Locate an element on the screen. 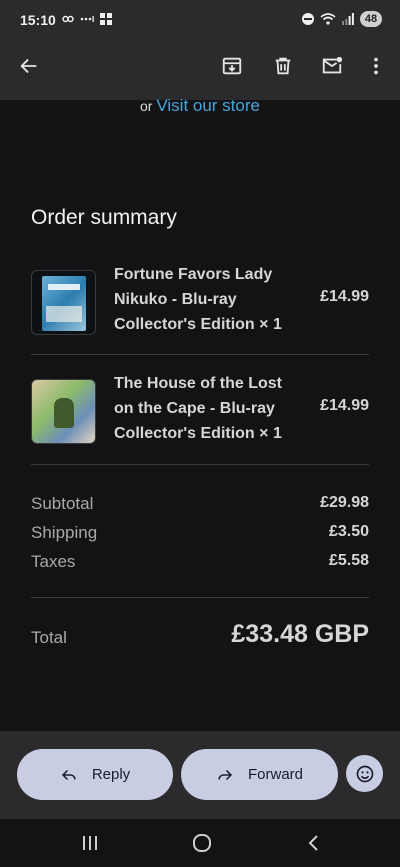 The height and width of the screenshot is (867, 400). archive-button is located at coordinates (232, 66).